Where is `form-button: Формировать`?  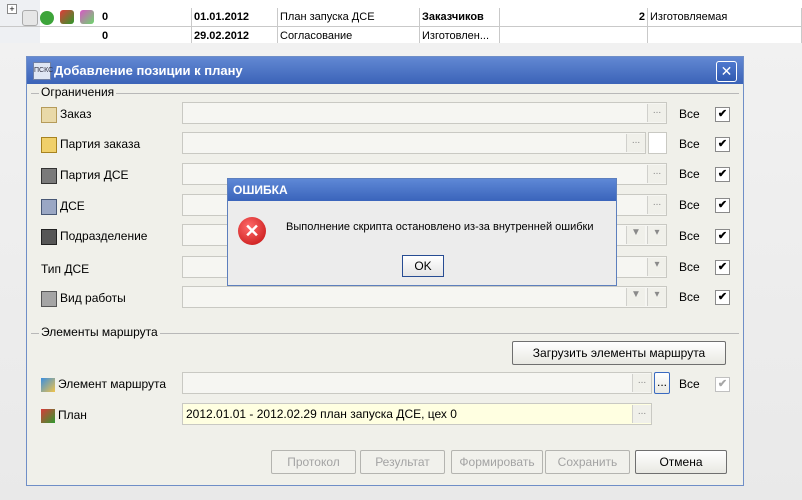 form-button: Формировать is located at coordinates (497, 462).